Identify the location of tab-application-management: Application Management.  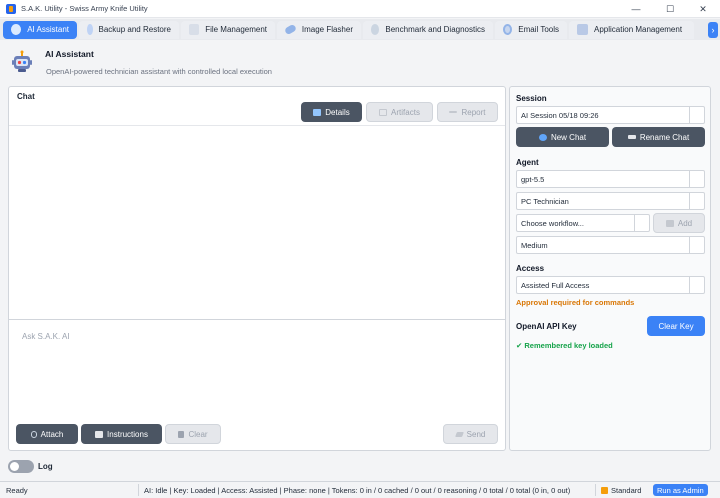
(631, 29).